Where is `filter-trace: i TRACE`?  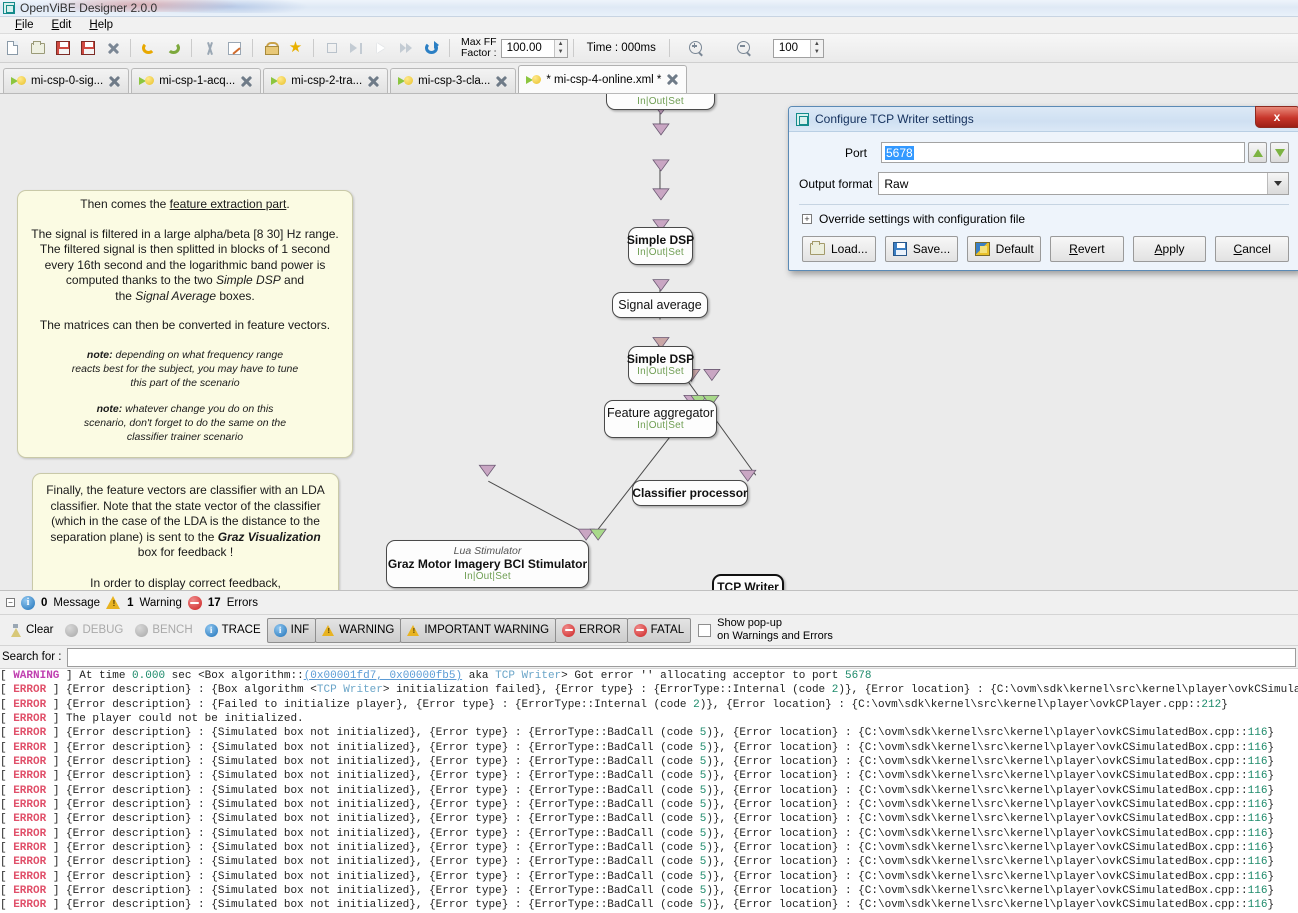
filter-trace: i TRACE is located at coordinates (233, 630).